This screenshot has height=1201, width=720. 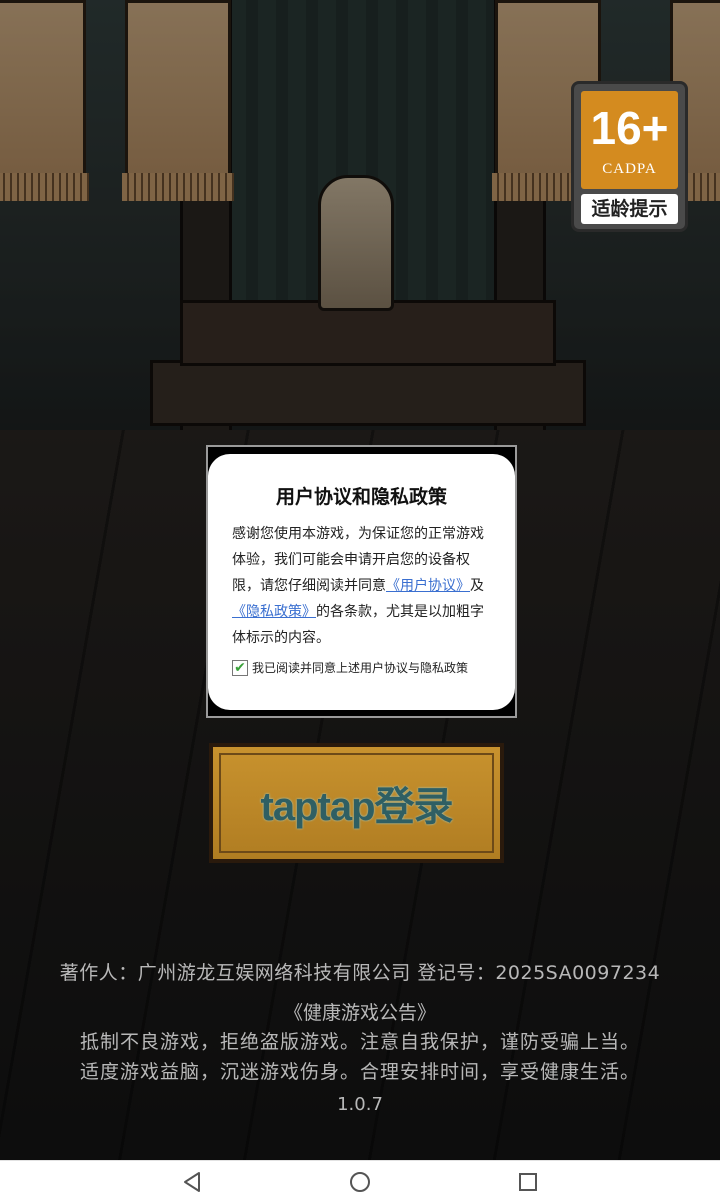 I want to click on agree-row: ✔ 我已阅读并同意上述用户协议与隐私政策, so click(x=361, y=667).